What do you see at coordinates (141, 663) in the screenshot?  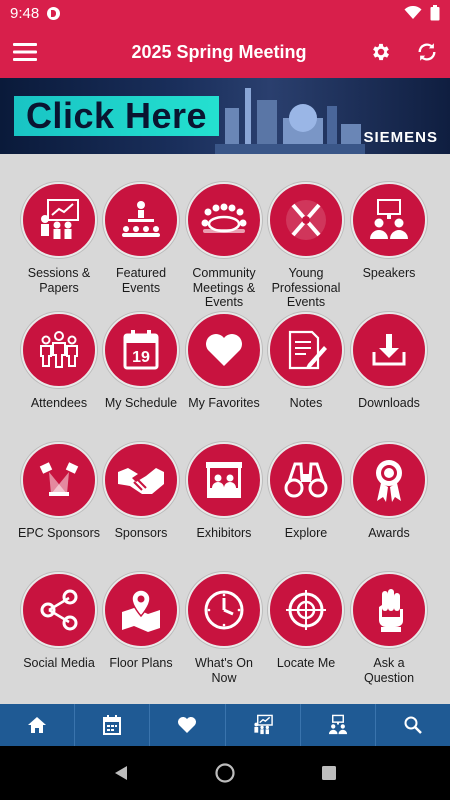 I see `tile-label: Floor Plans` at bounding box center [141, 663].